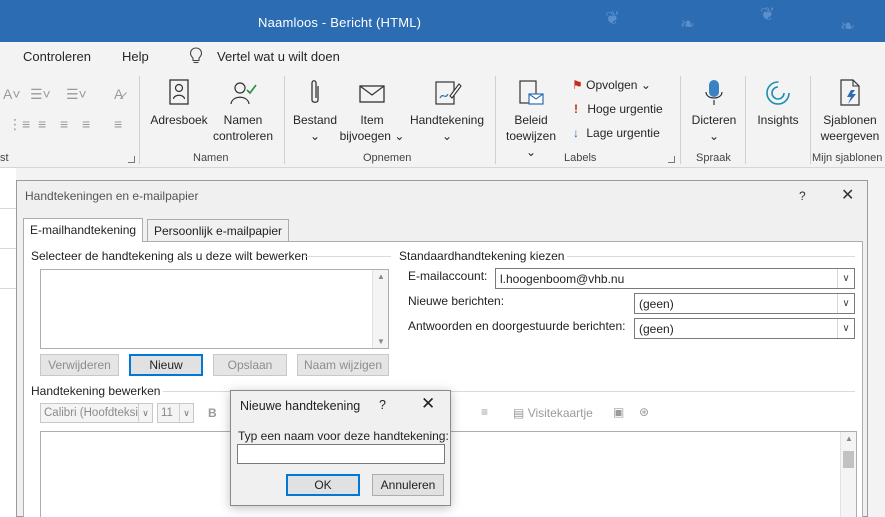 This screenshot has width=885, height=517. Describe the element at coordinates (250, 365) in the screenshot. I see `save-button: Opslaan` at that location.